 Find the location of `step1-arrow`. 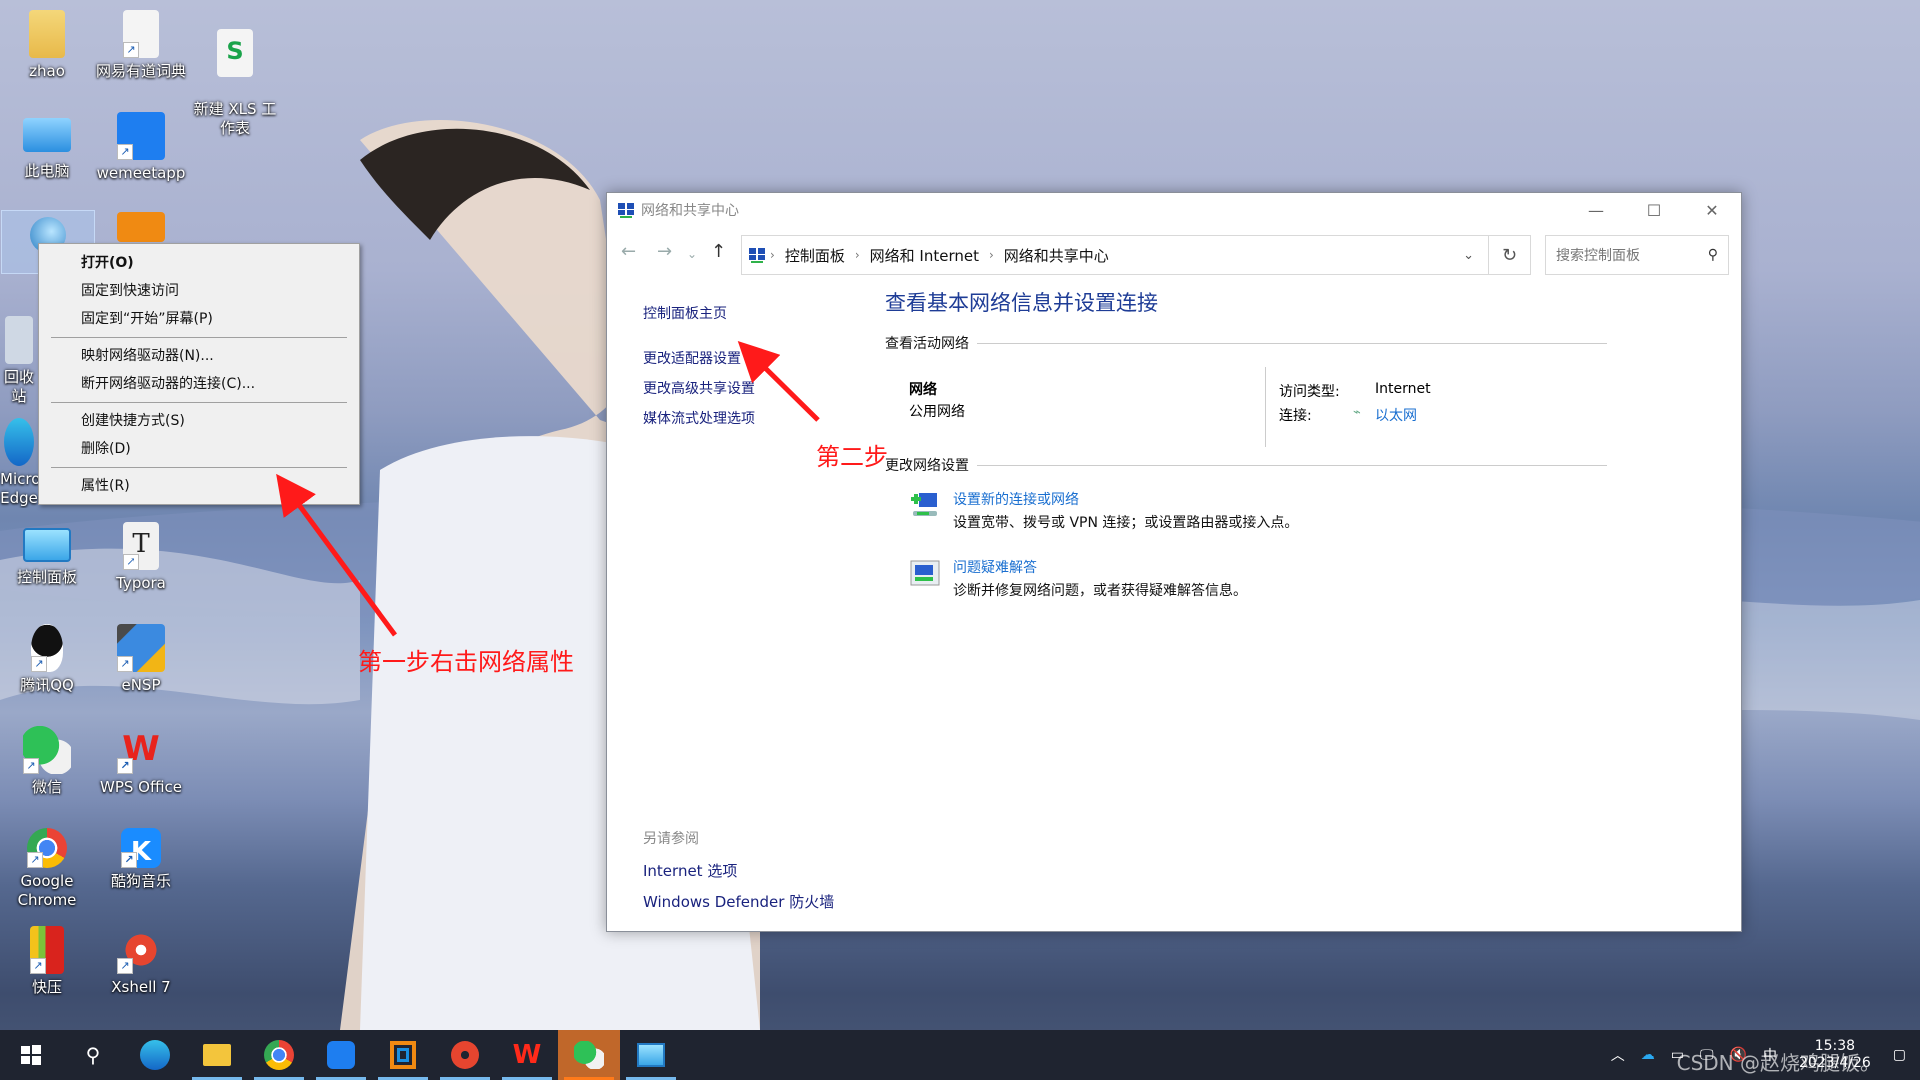

step1-arrow is located at coordinates (337, 555).